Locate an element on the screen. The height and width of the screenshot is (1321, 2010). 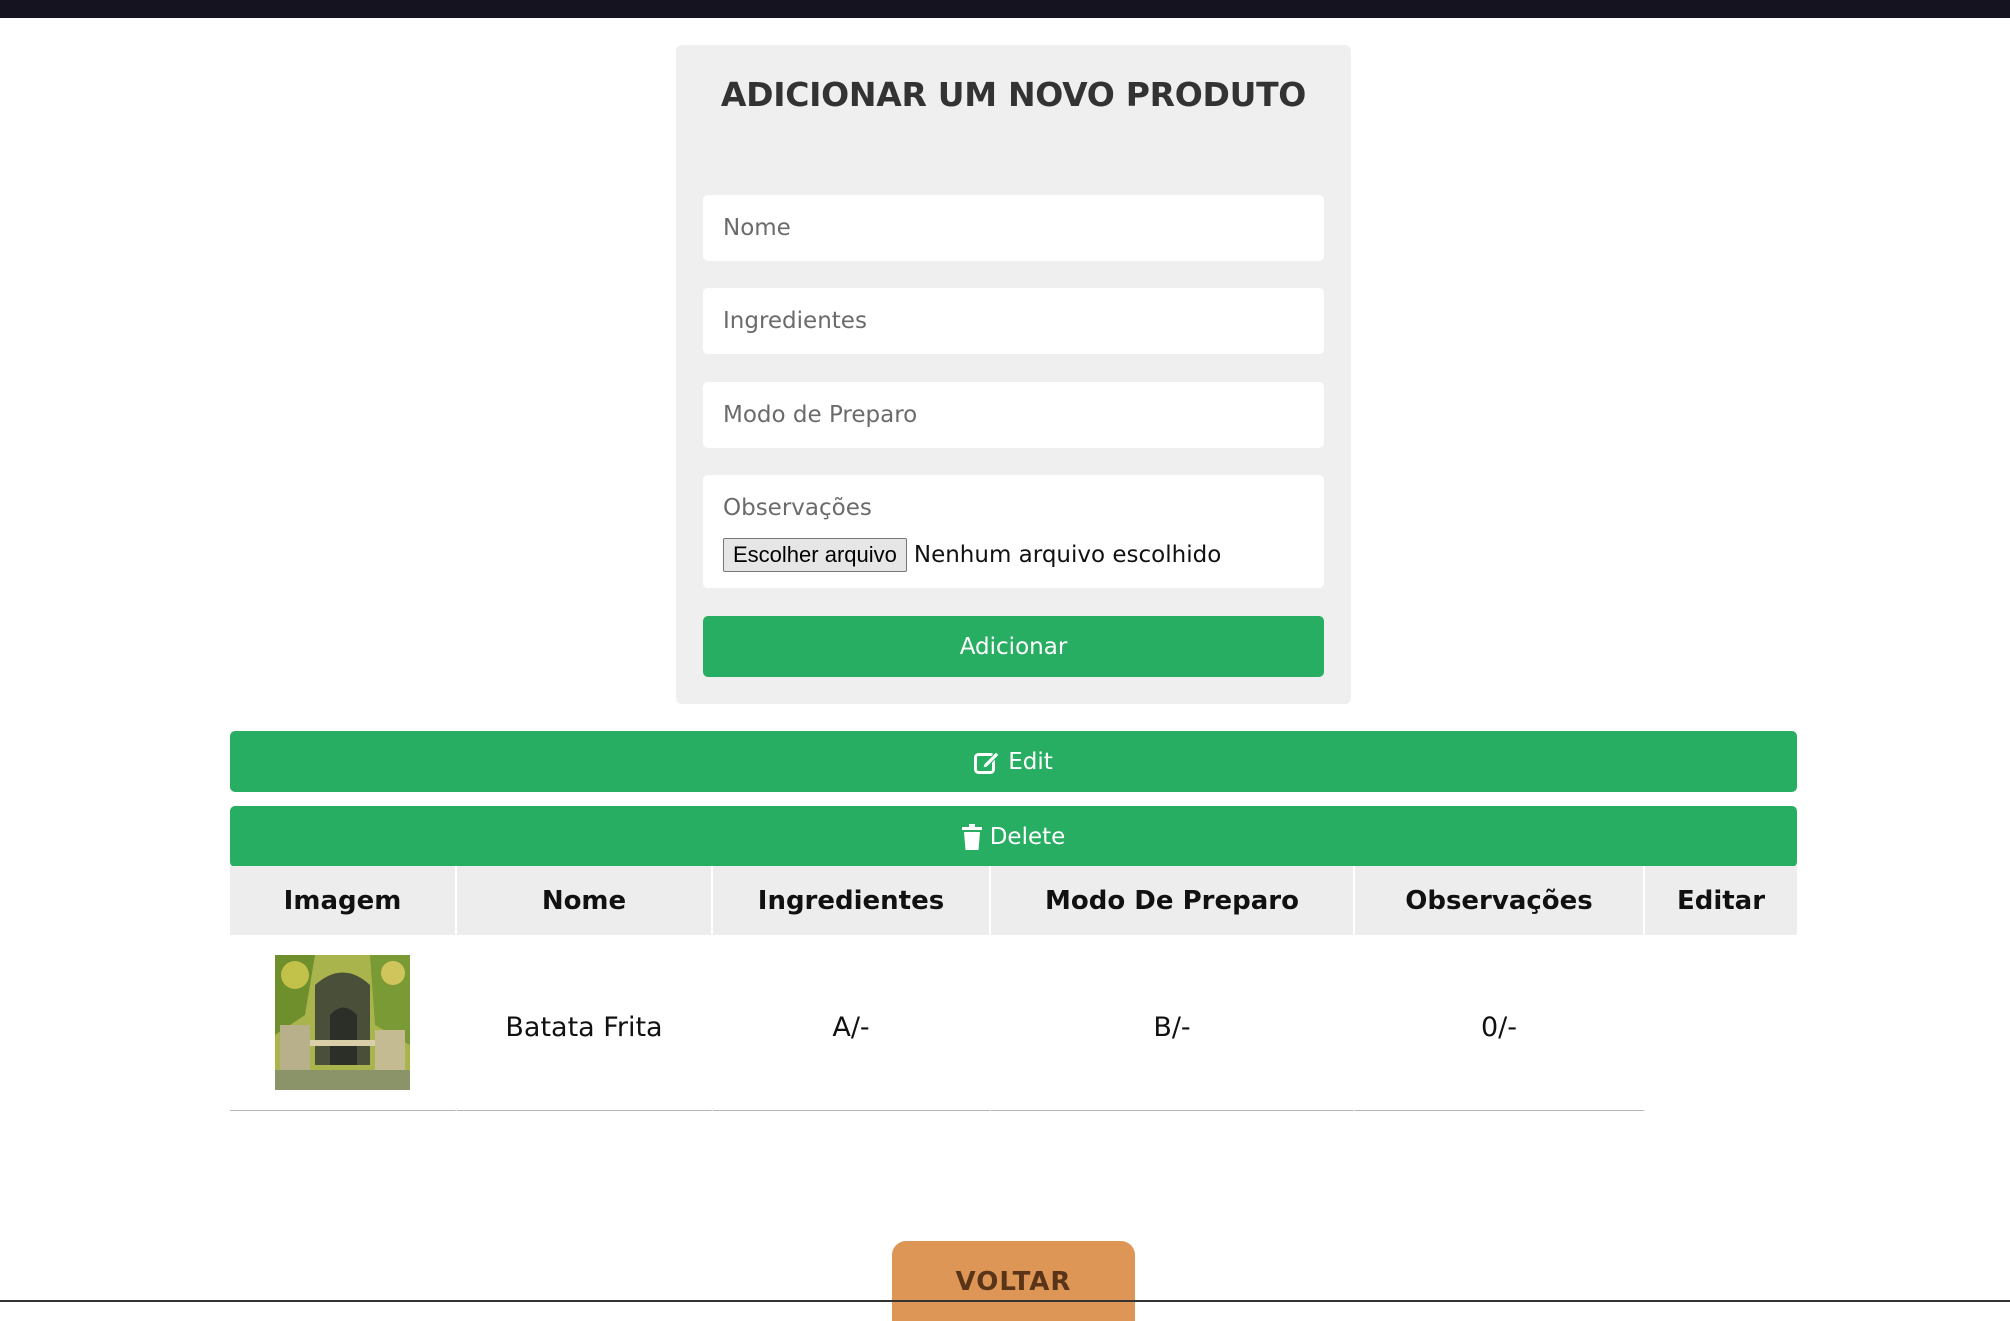
delete-button: Delete is located at coordinates (1013, 836).